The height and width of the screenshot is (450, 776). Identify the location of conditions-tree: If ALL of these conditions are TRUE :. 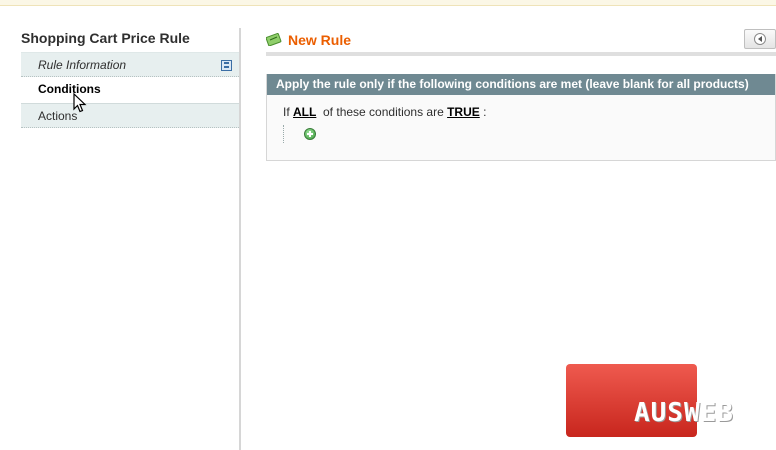
(521, 119).